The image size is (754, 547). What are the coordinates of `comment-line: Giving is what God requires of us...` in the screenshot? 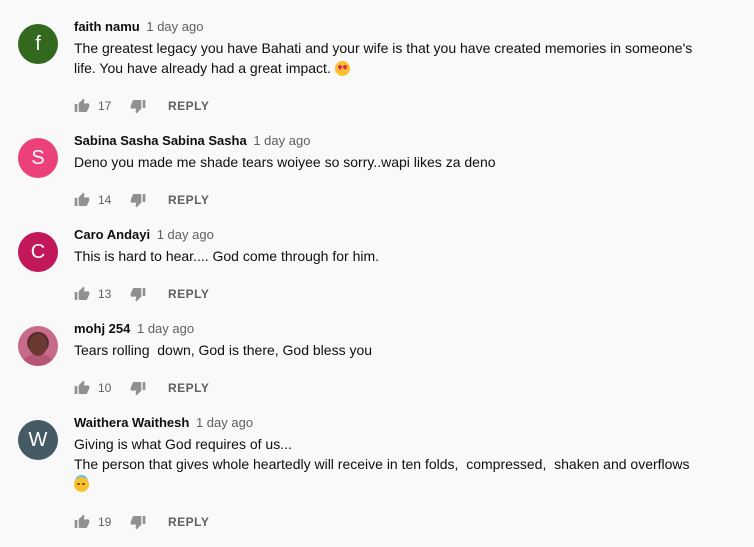 It's located at (183, 444).